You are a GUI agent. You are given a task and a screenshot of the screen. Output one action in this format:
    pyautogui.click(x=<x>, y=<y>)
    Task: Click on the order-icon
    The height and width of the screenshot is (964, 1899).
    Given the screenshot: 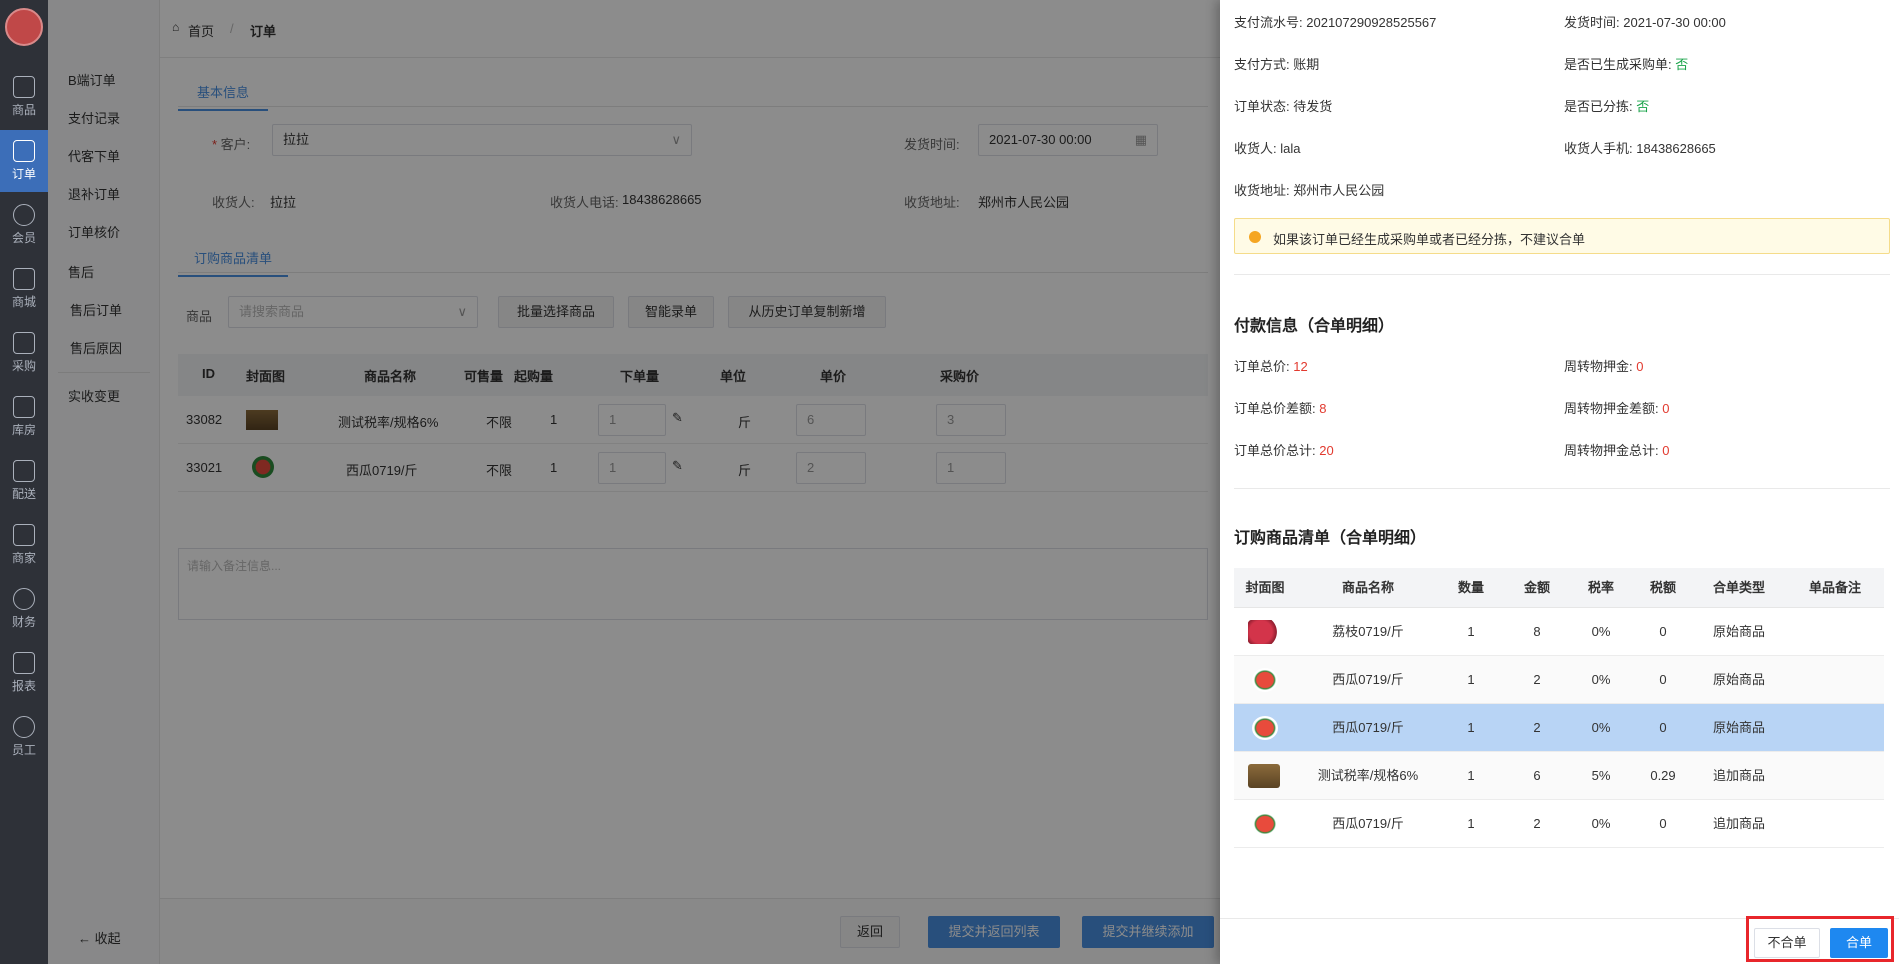 What is the action you would take?
    pyautogui.click(x=24, y=151)
    